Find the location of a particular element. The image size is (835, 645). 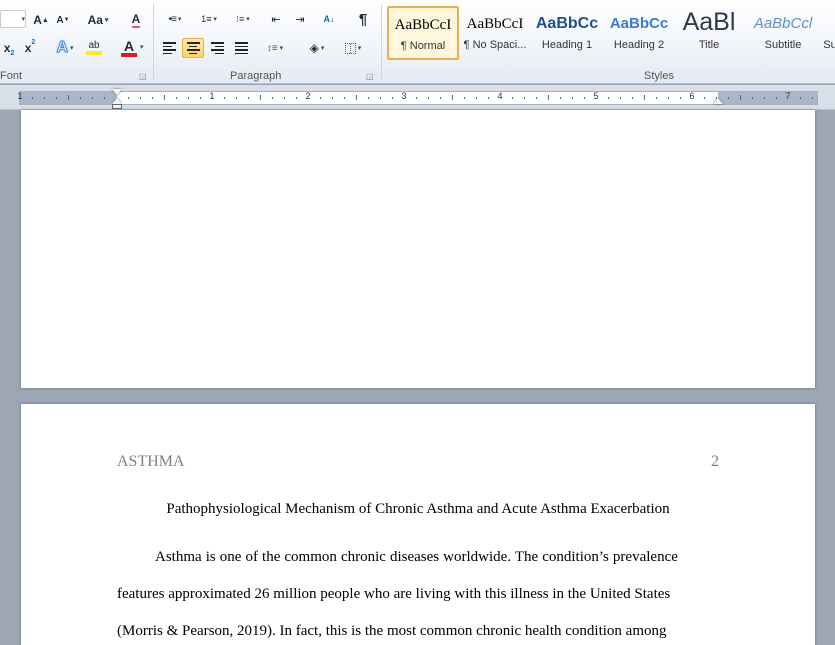

align-right-button is located at coordinates (217, 48).